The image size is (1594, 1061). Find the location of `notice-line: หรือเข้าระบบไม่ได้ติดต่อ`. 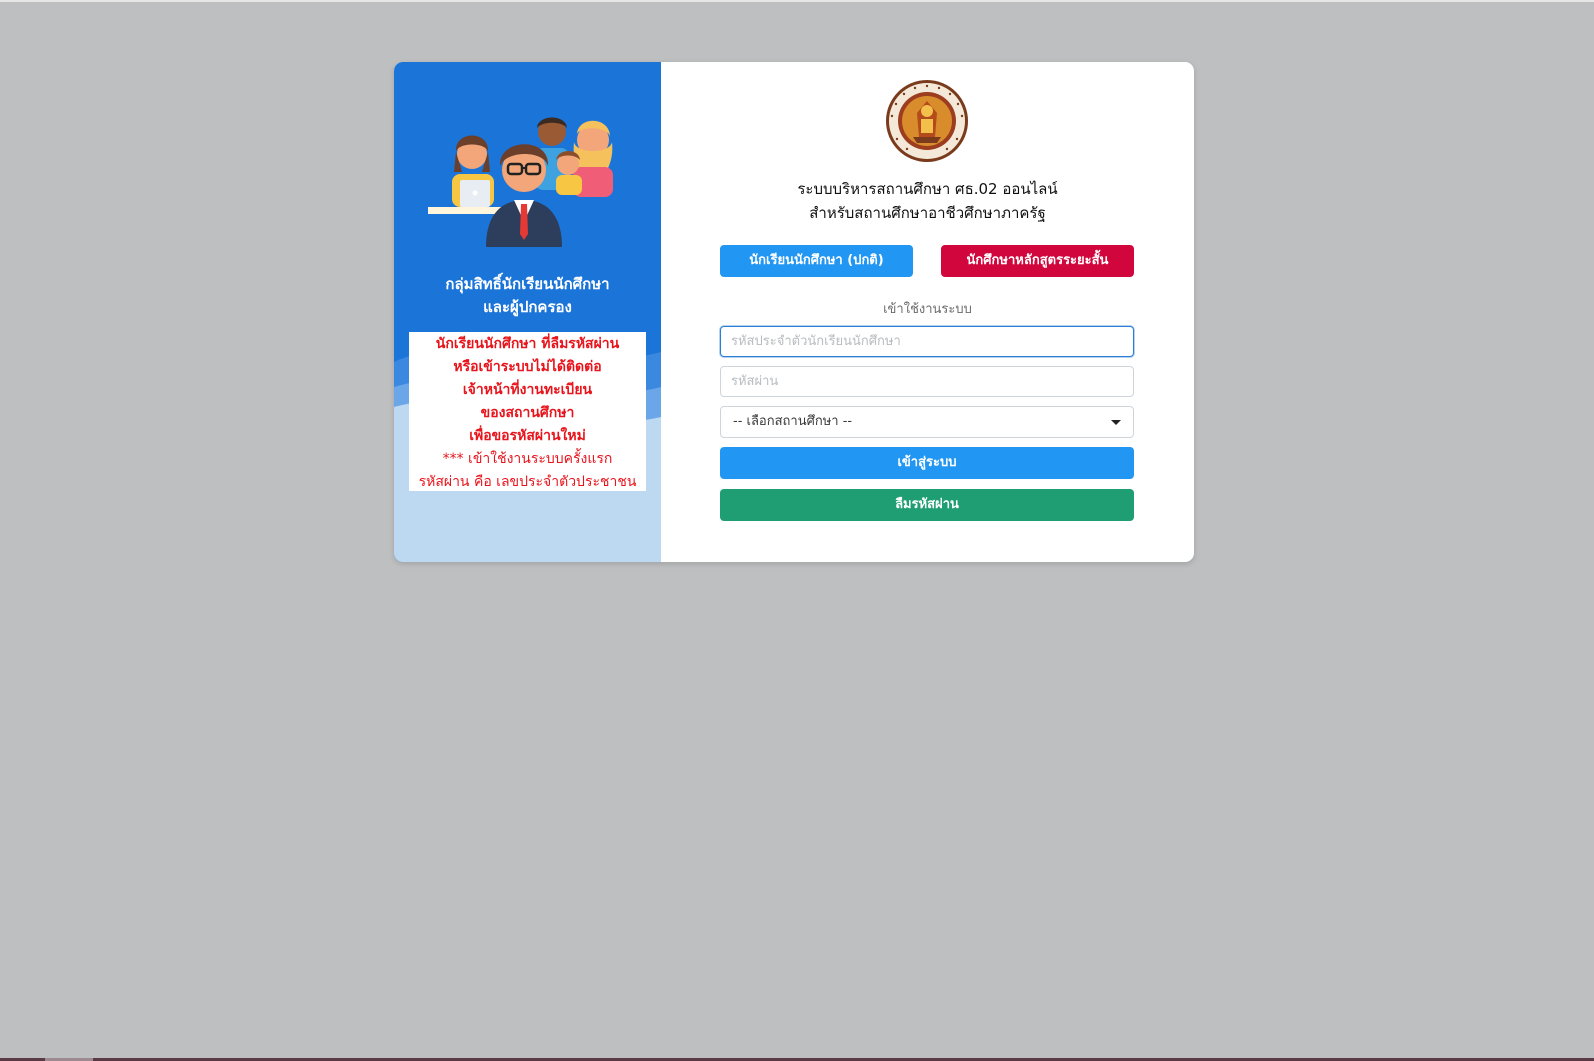

notice-line: หรือเข้าระบบไม่ได้ติดต่อ is located at coordinates (527, 367).